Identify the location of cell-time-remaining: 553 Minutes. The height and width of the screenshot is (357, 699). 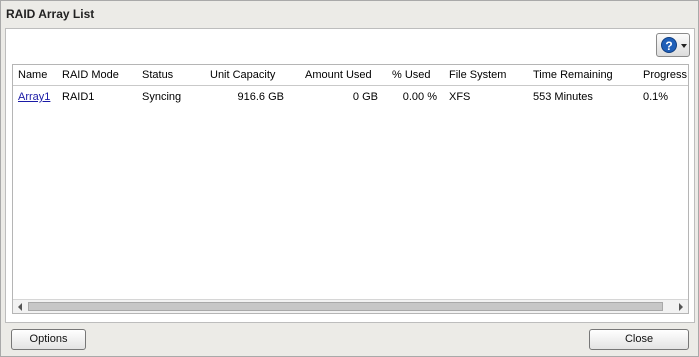
(563, 97).